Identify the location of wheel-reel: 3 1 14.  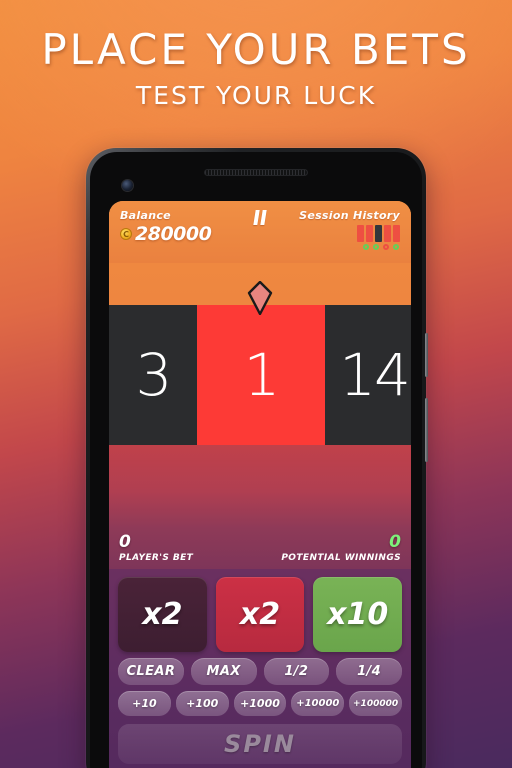
(260, 375).